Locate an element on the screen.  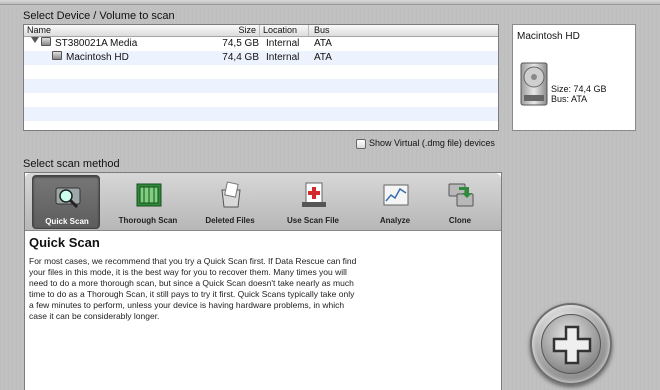
tool-label: Quick Scan is located at coordinates (67, 221).